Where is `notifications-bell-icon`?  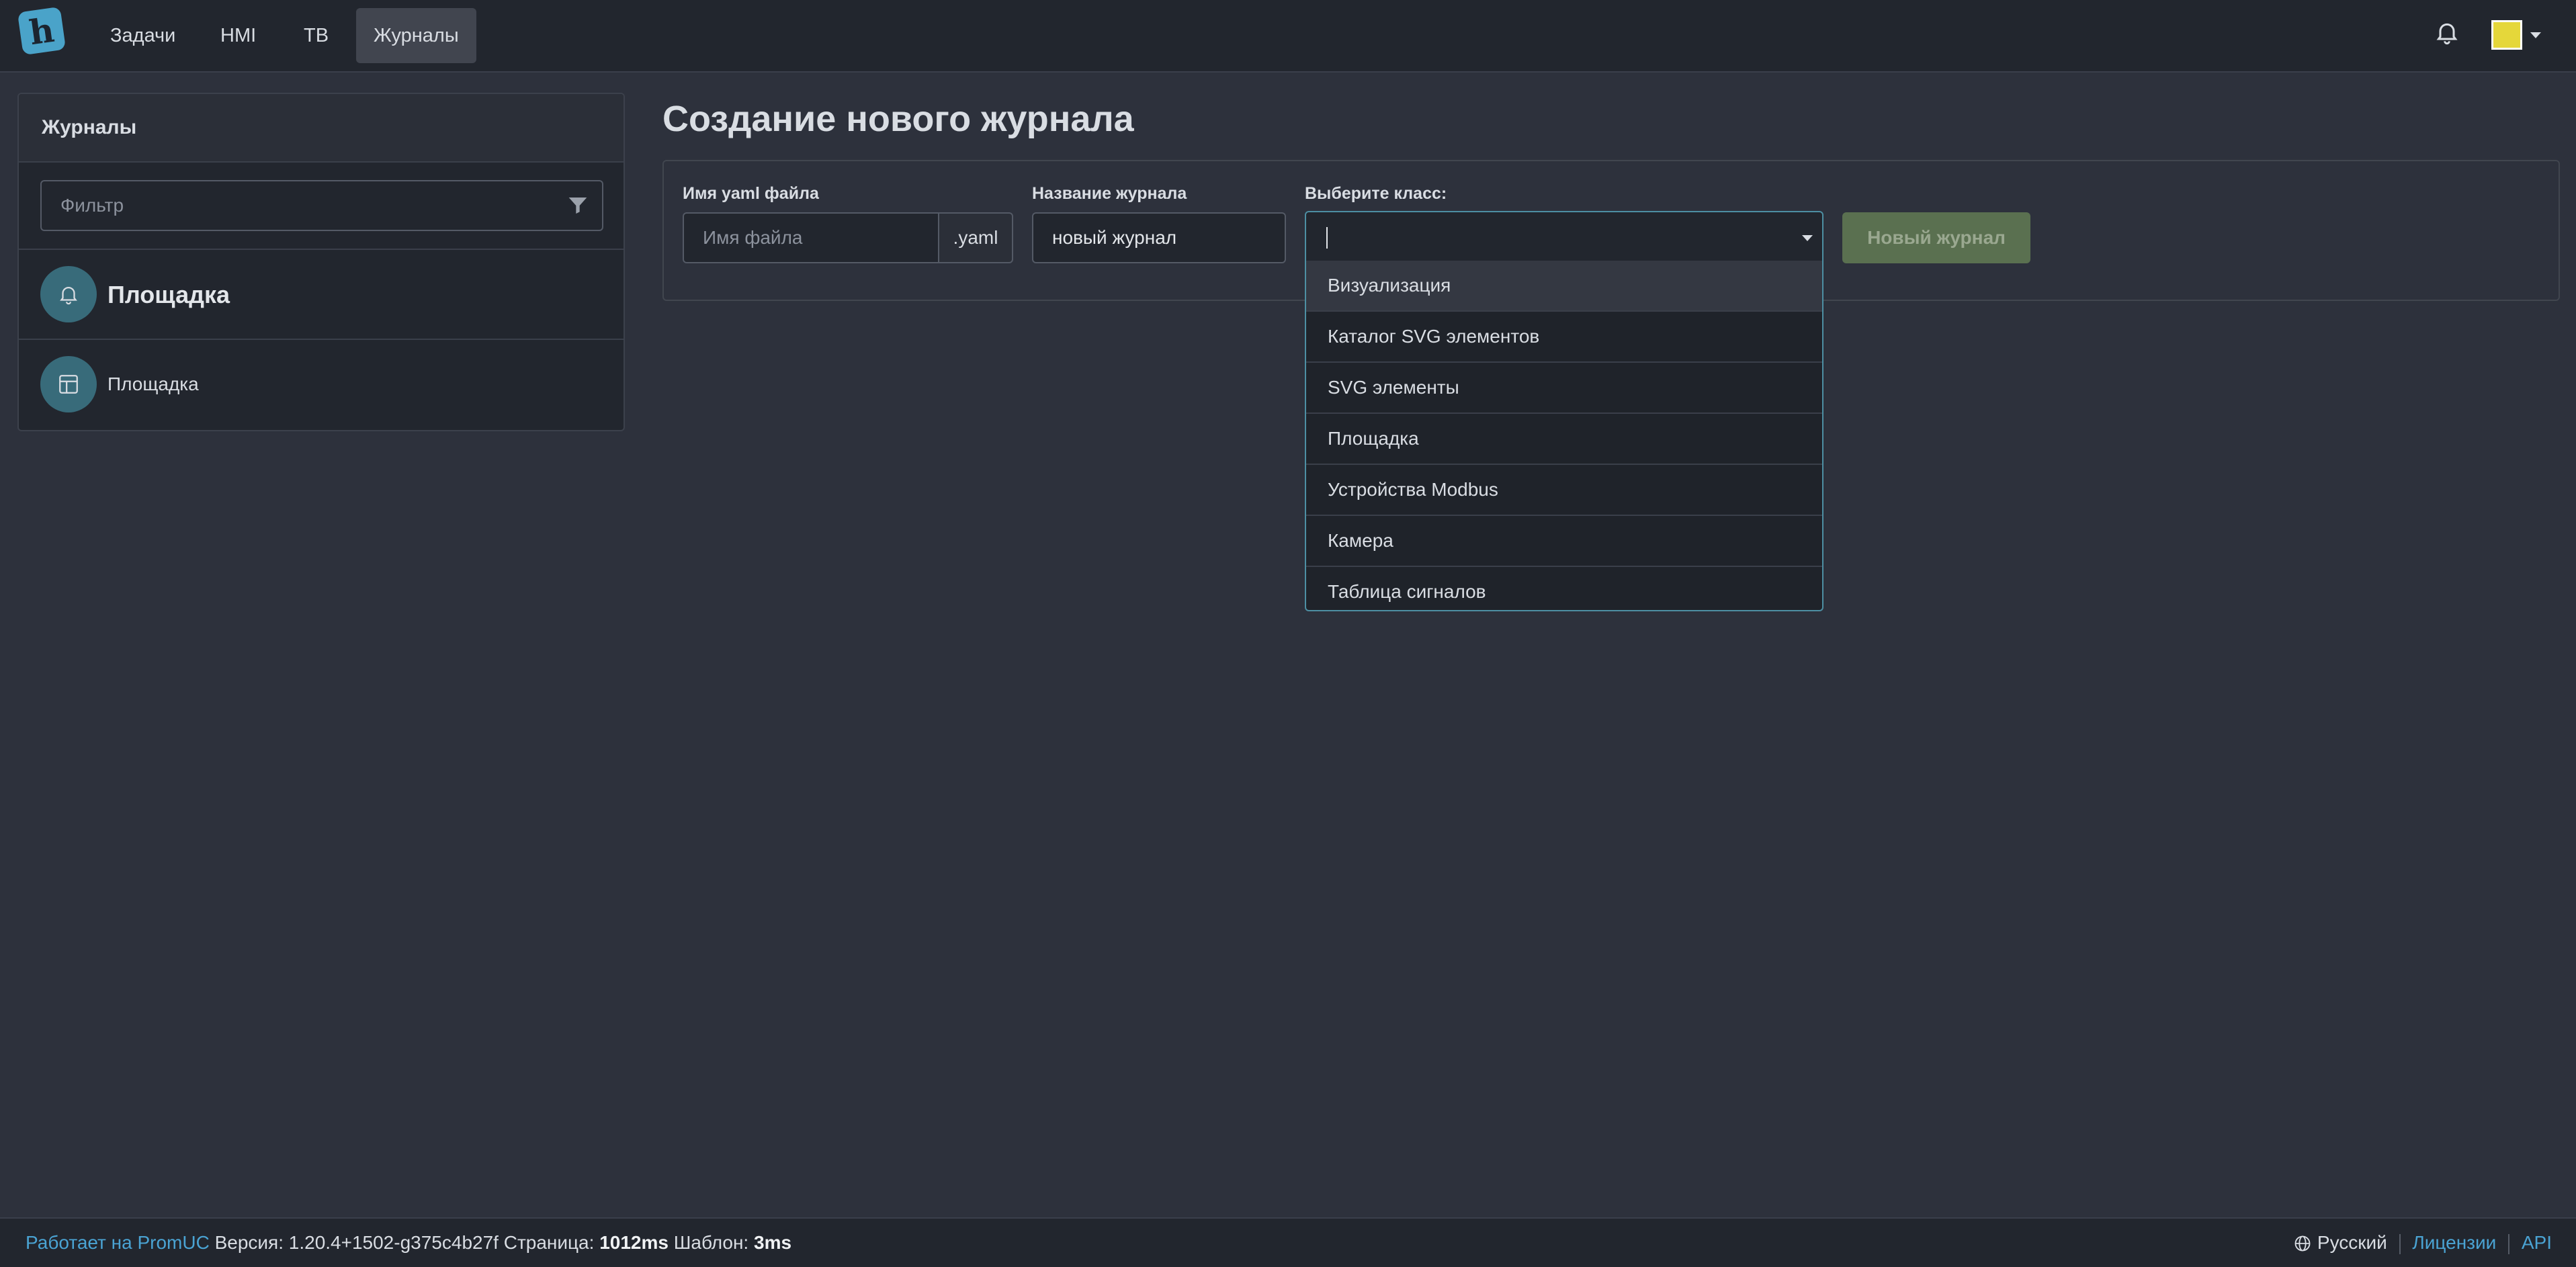 notifications-bell-icon is located at coordinates (2447, 32).